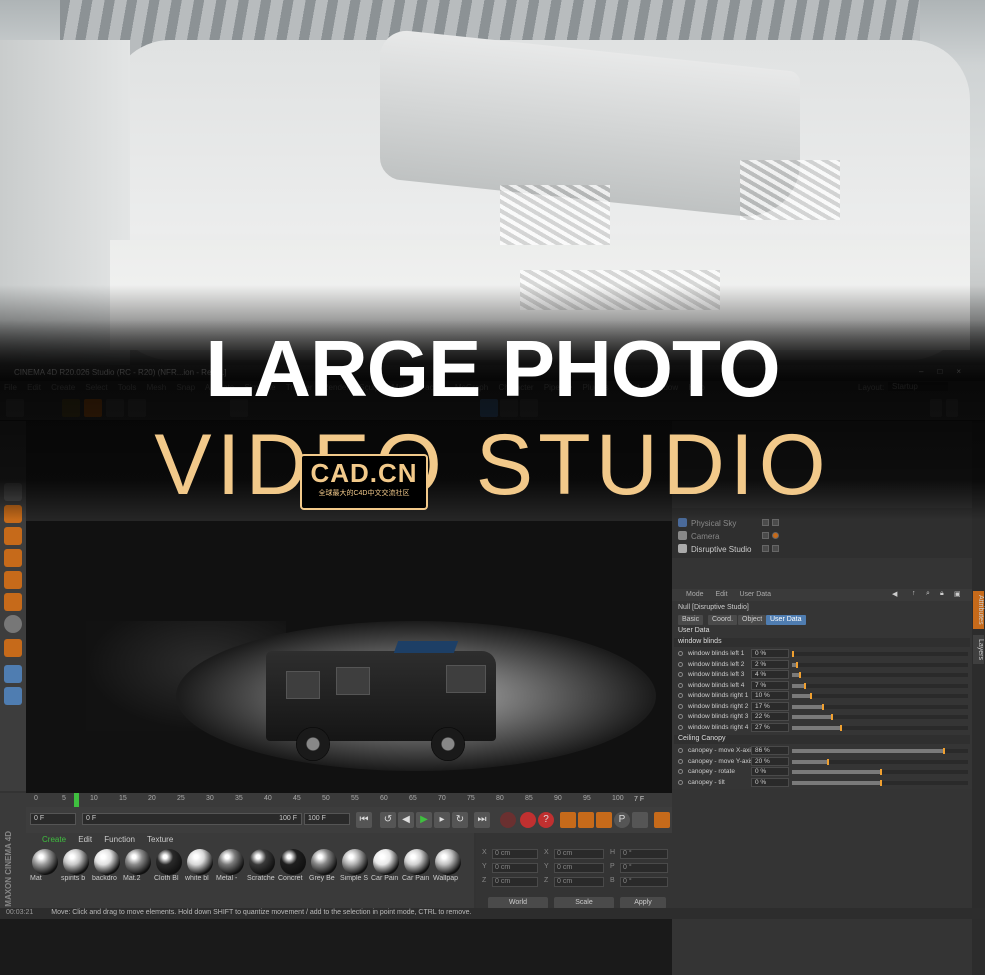  Describe the element at coordinates (770, 674) in the screenshot. I see `param-value-field: 4 %` at that location.